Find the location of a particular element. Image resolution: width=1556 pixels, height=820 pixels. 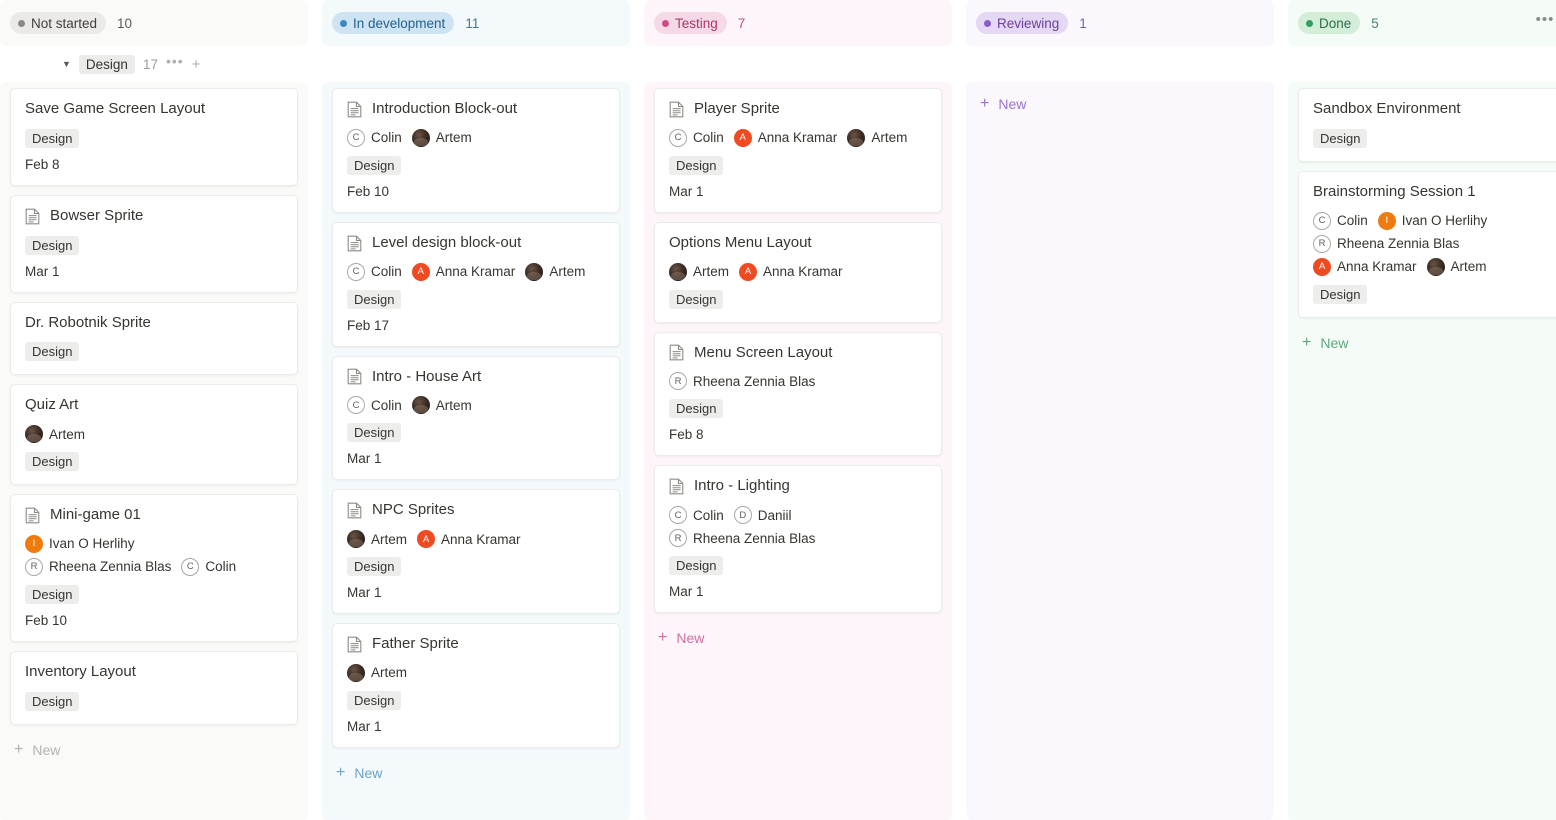

board-card: Sandbox Environment Design is located at coordinates (1427, 125).